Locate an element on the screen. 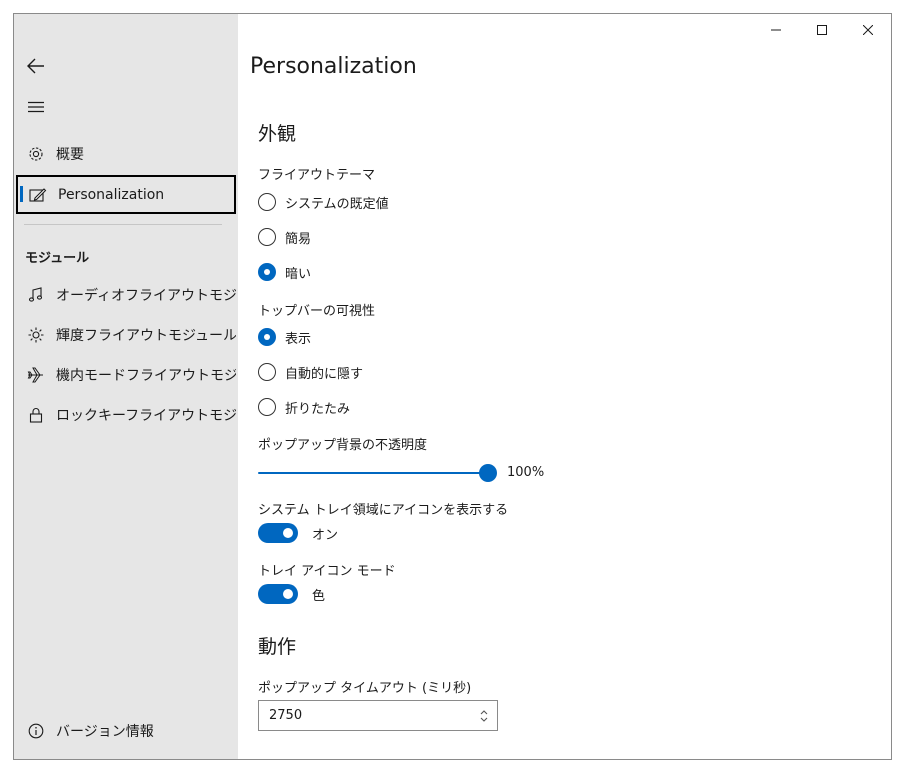 The width and height of the screenshot is (904, 773). hamburger-icon is located at coordinates (36, 107).